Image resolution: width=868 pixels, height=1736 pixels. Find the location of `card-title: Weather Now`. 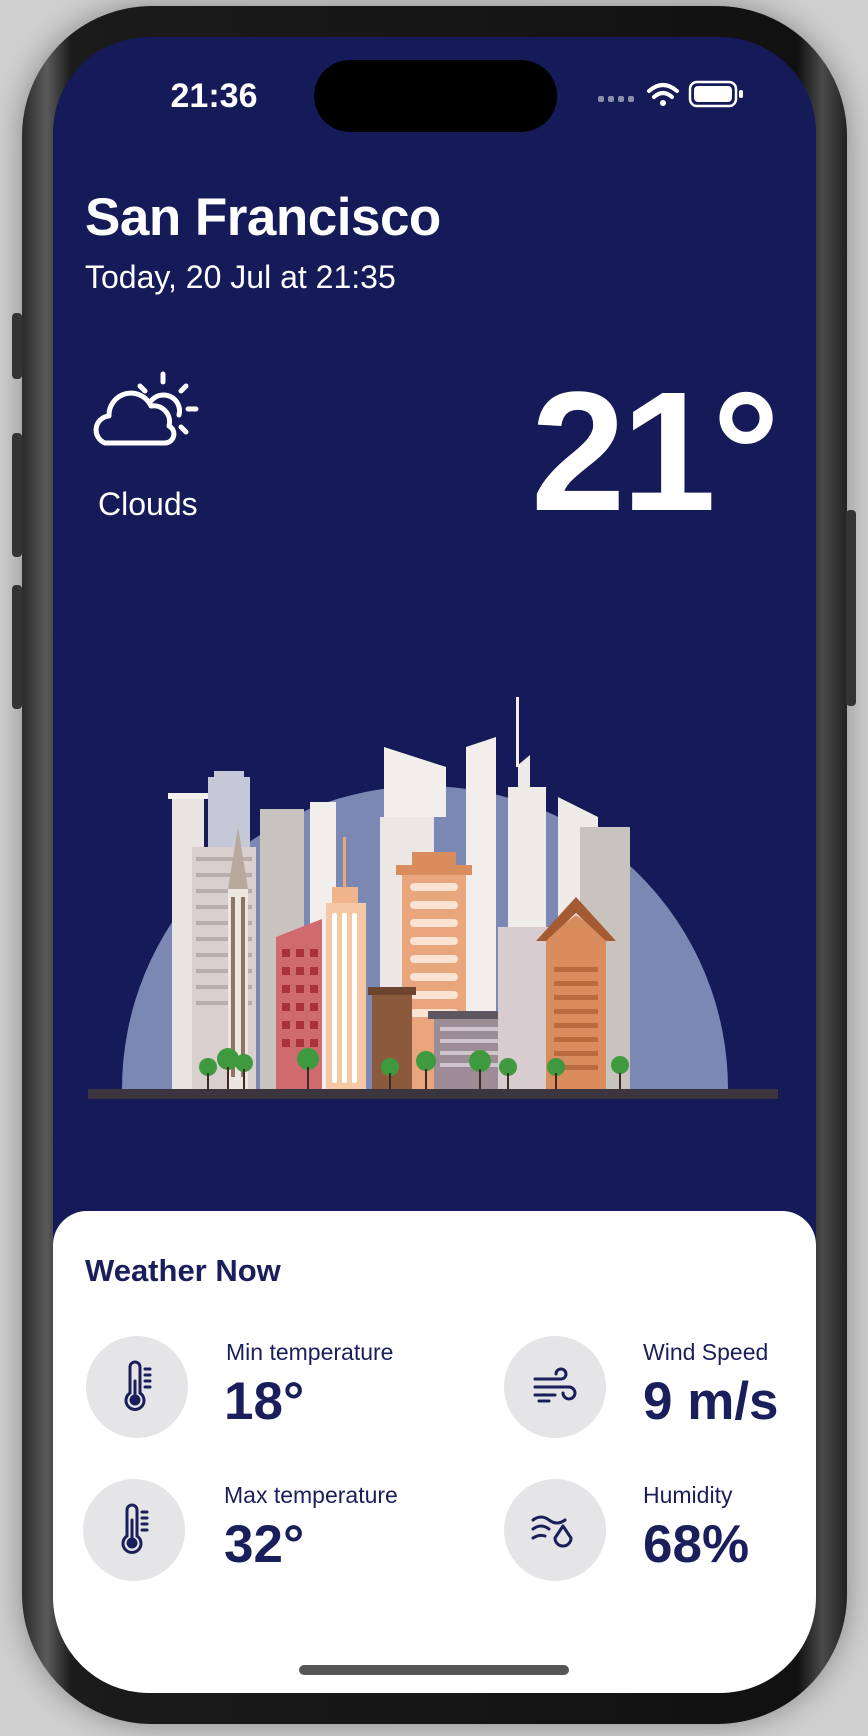

card-title: Weather Now is located at coordinates (183, 1270).